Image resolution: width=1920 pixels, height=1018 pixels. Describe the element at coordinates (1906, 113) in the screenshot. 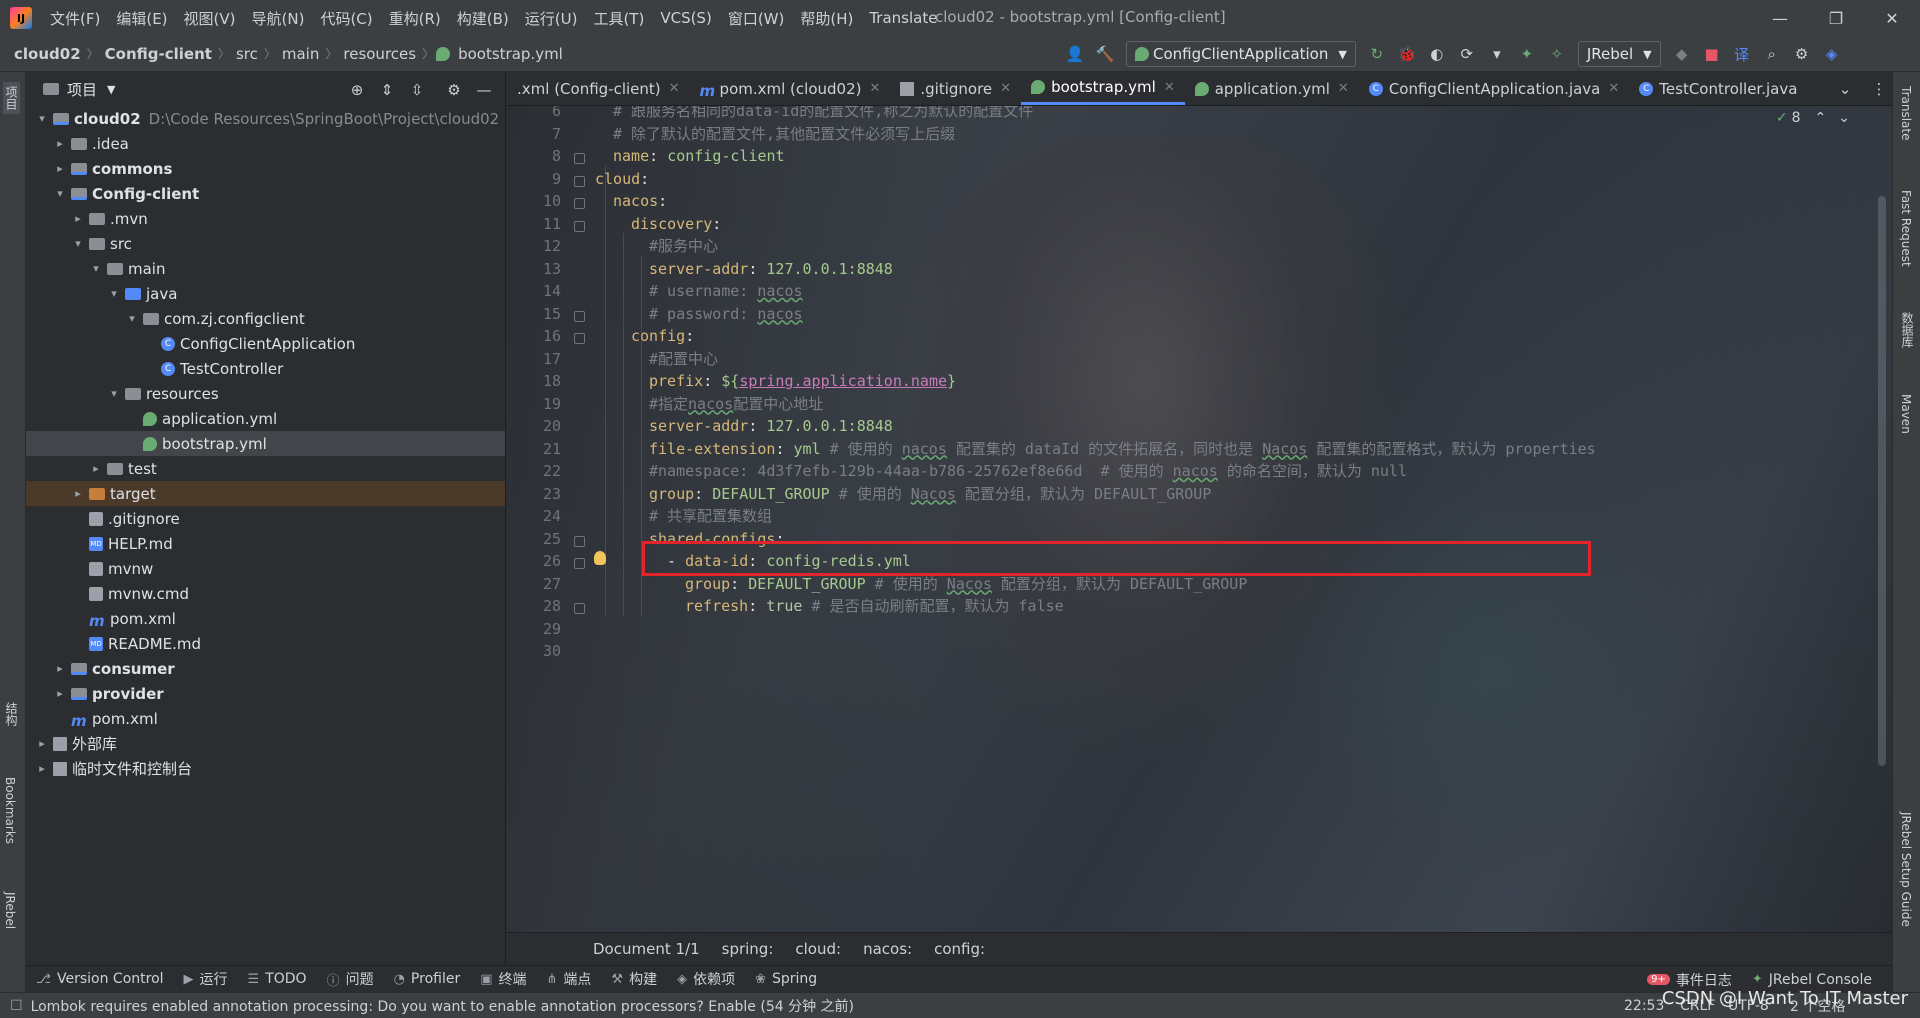

I see `translate-tool-button: Translate` at that location.